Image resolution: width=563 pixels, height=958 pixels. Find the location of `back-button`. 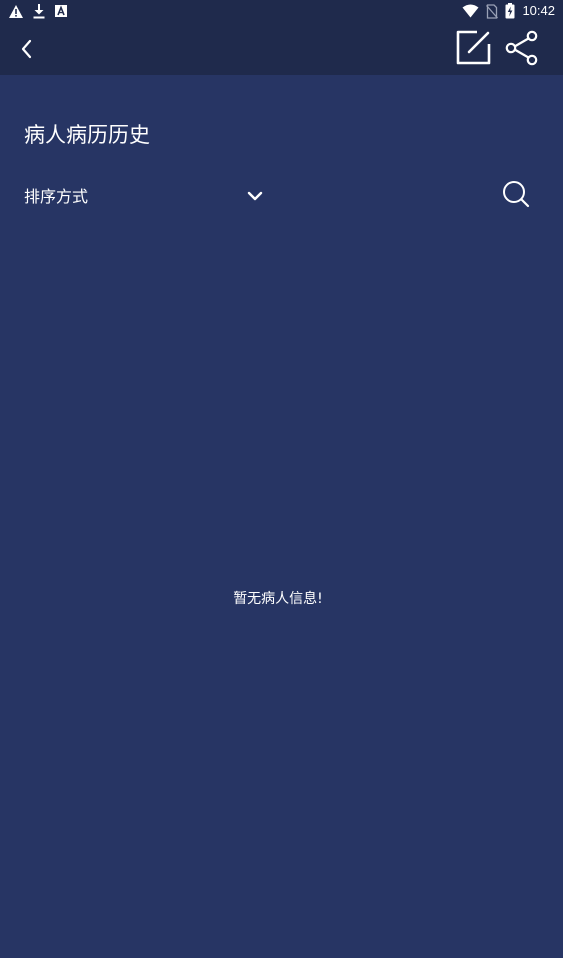

back-button is located at coordinates (27, 49).